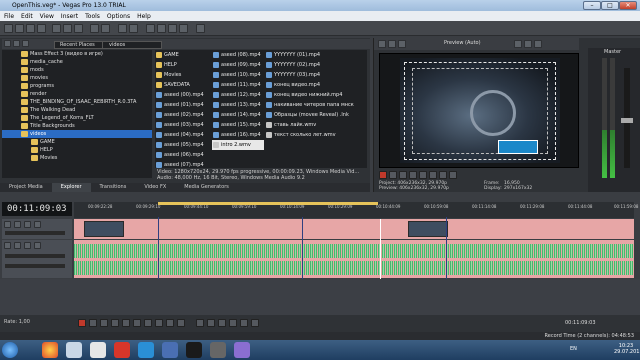  I want to click on go-to-end-icon, so click(159, 323).